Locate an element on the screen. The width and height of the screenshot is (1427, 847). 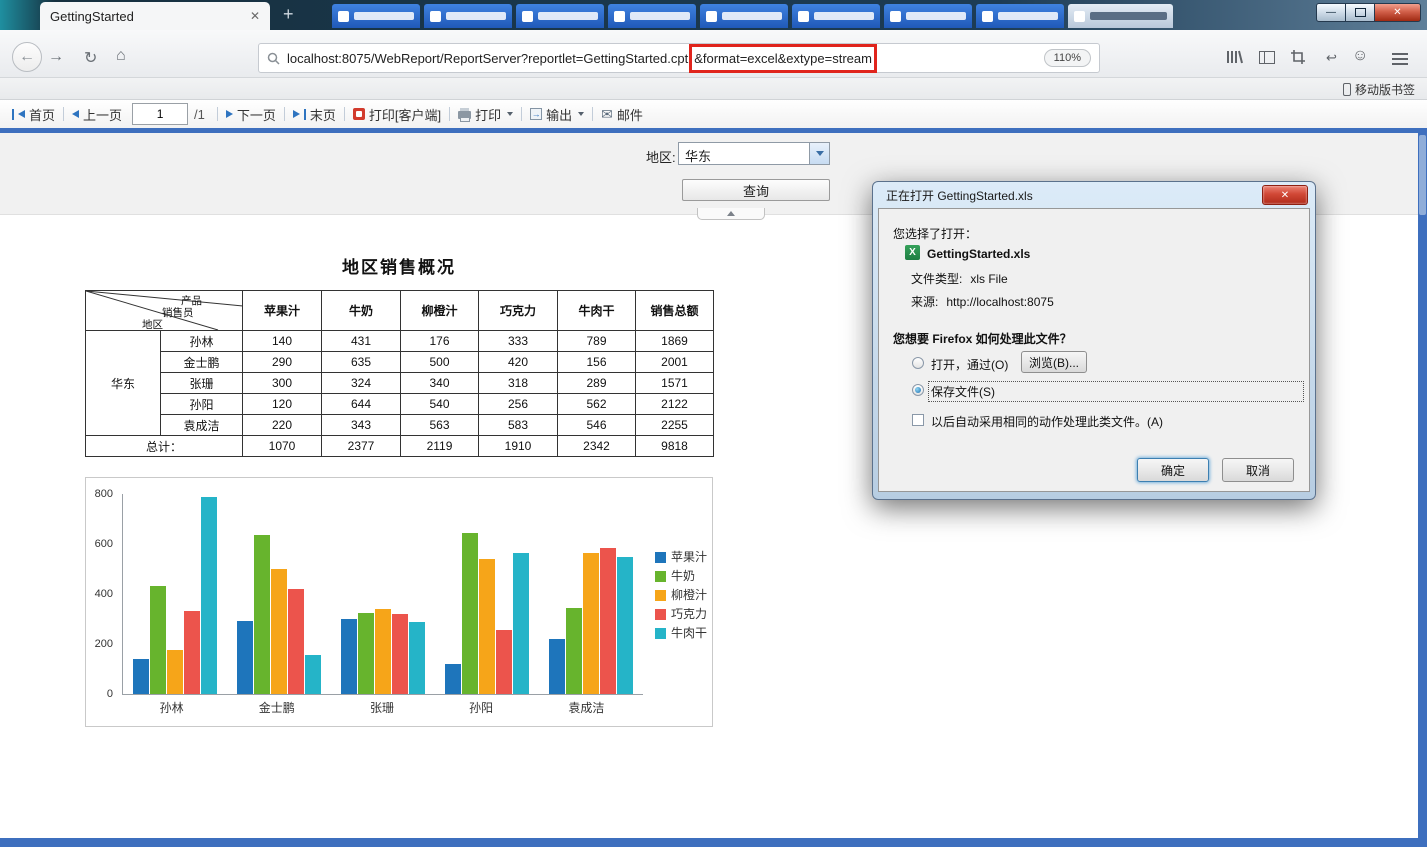
value-cell: 340 is located at coordinates (439, 383).